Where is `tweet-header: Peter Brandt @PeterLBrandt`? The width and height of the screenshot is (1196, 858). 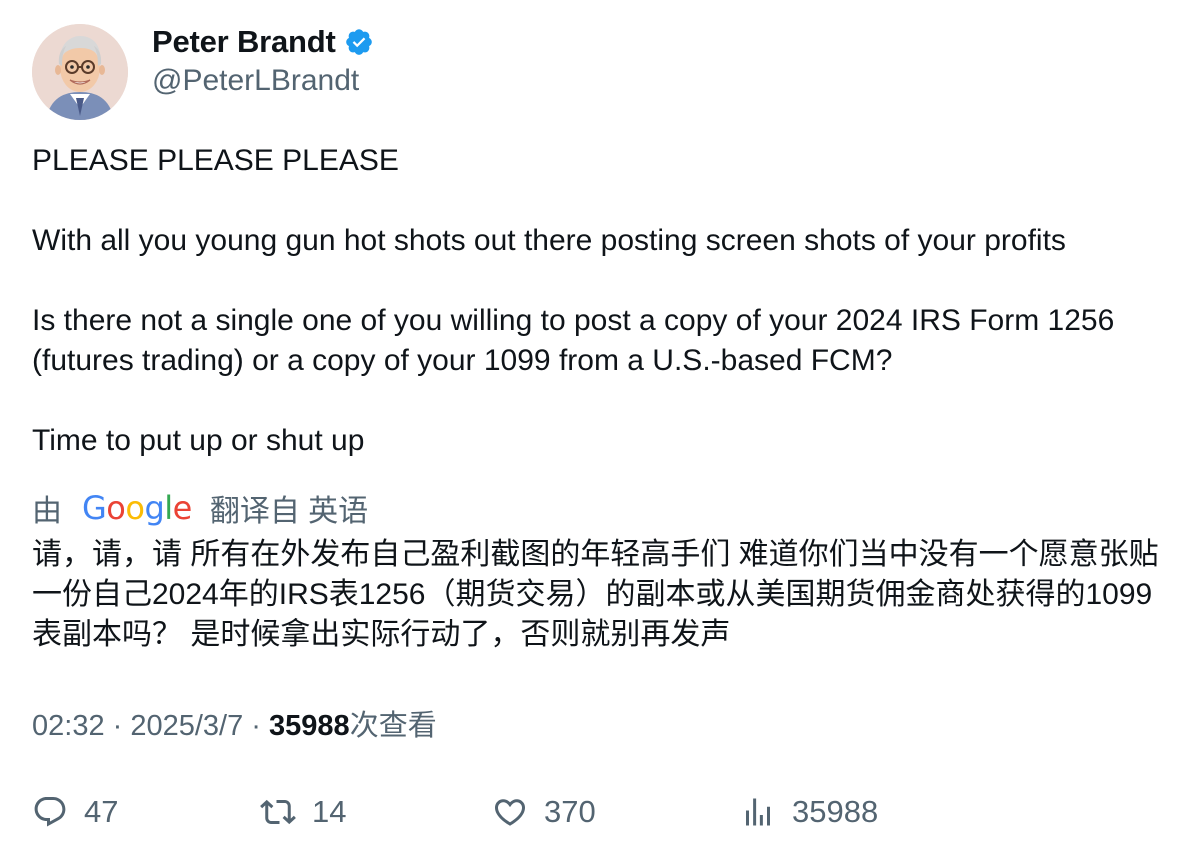
tweet-header: Peter Brandt @PeterLBrandt is located at coordinates (203, 72).